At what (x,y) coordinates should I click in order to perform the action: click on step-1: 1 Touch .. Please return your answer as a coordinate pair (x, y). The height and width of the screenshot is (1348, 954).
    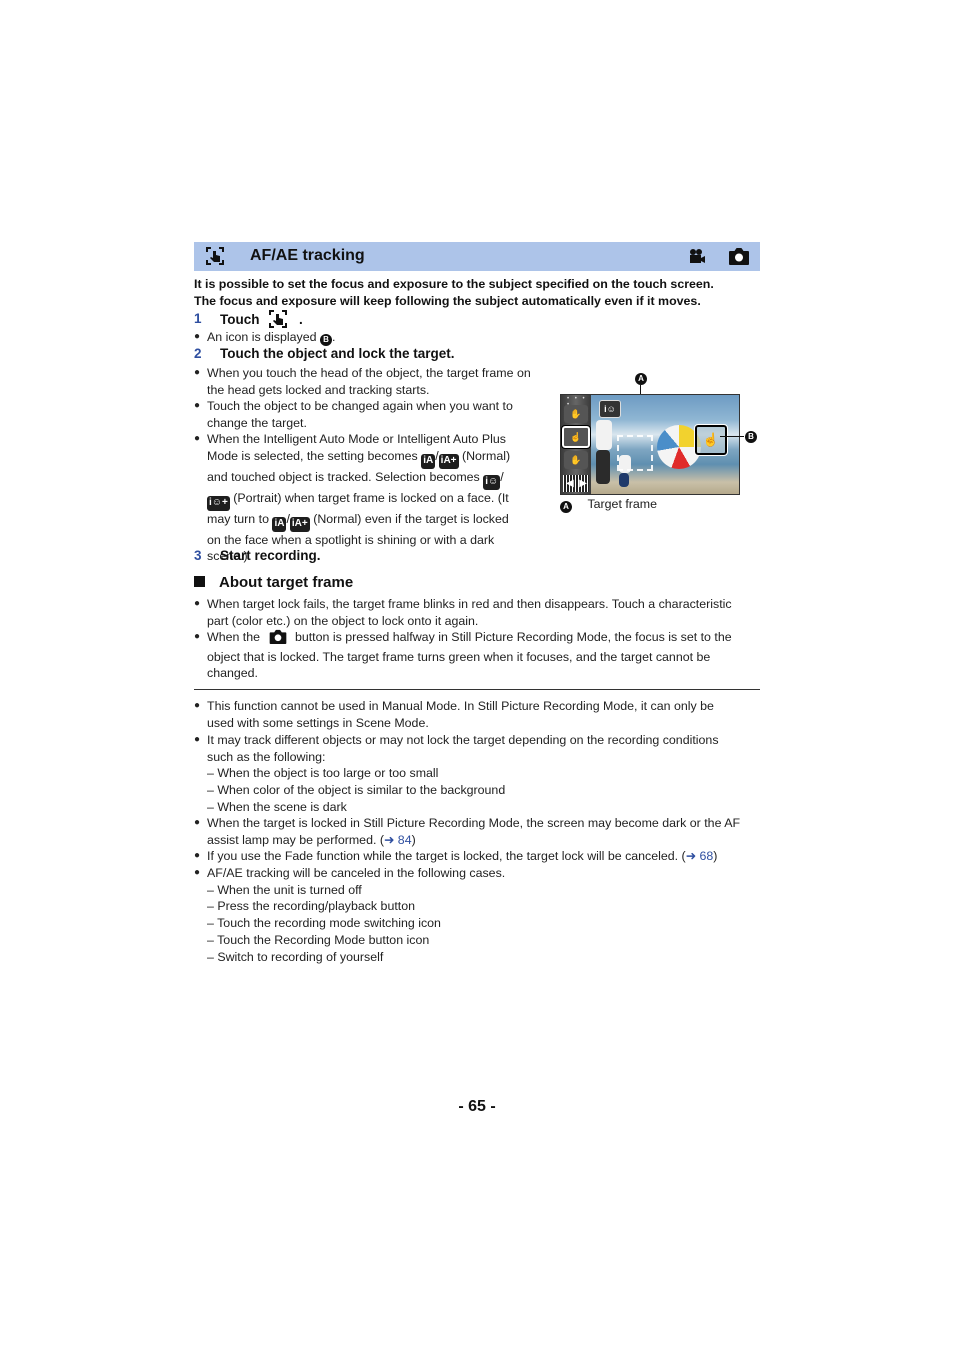
    Looking at the image, I should click on (248, 319).